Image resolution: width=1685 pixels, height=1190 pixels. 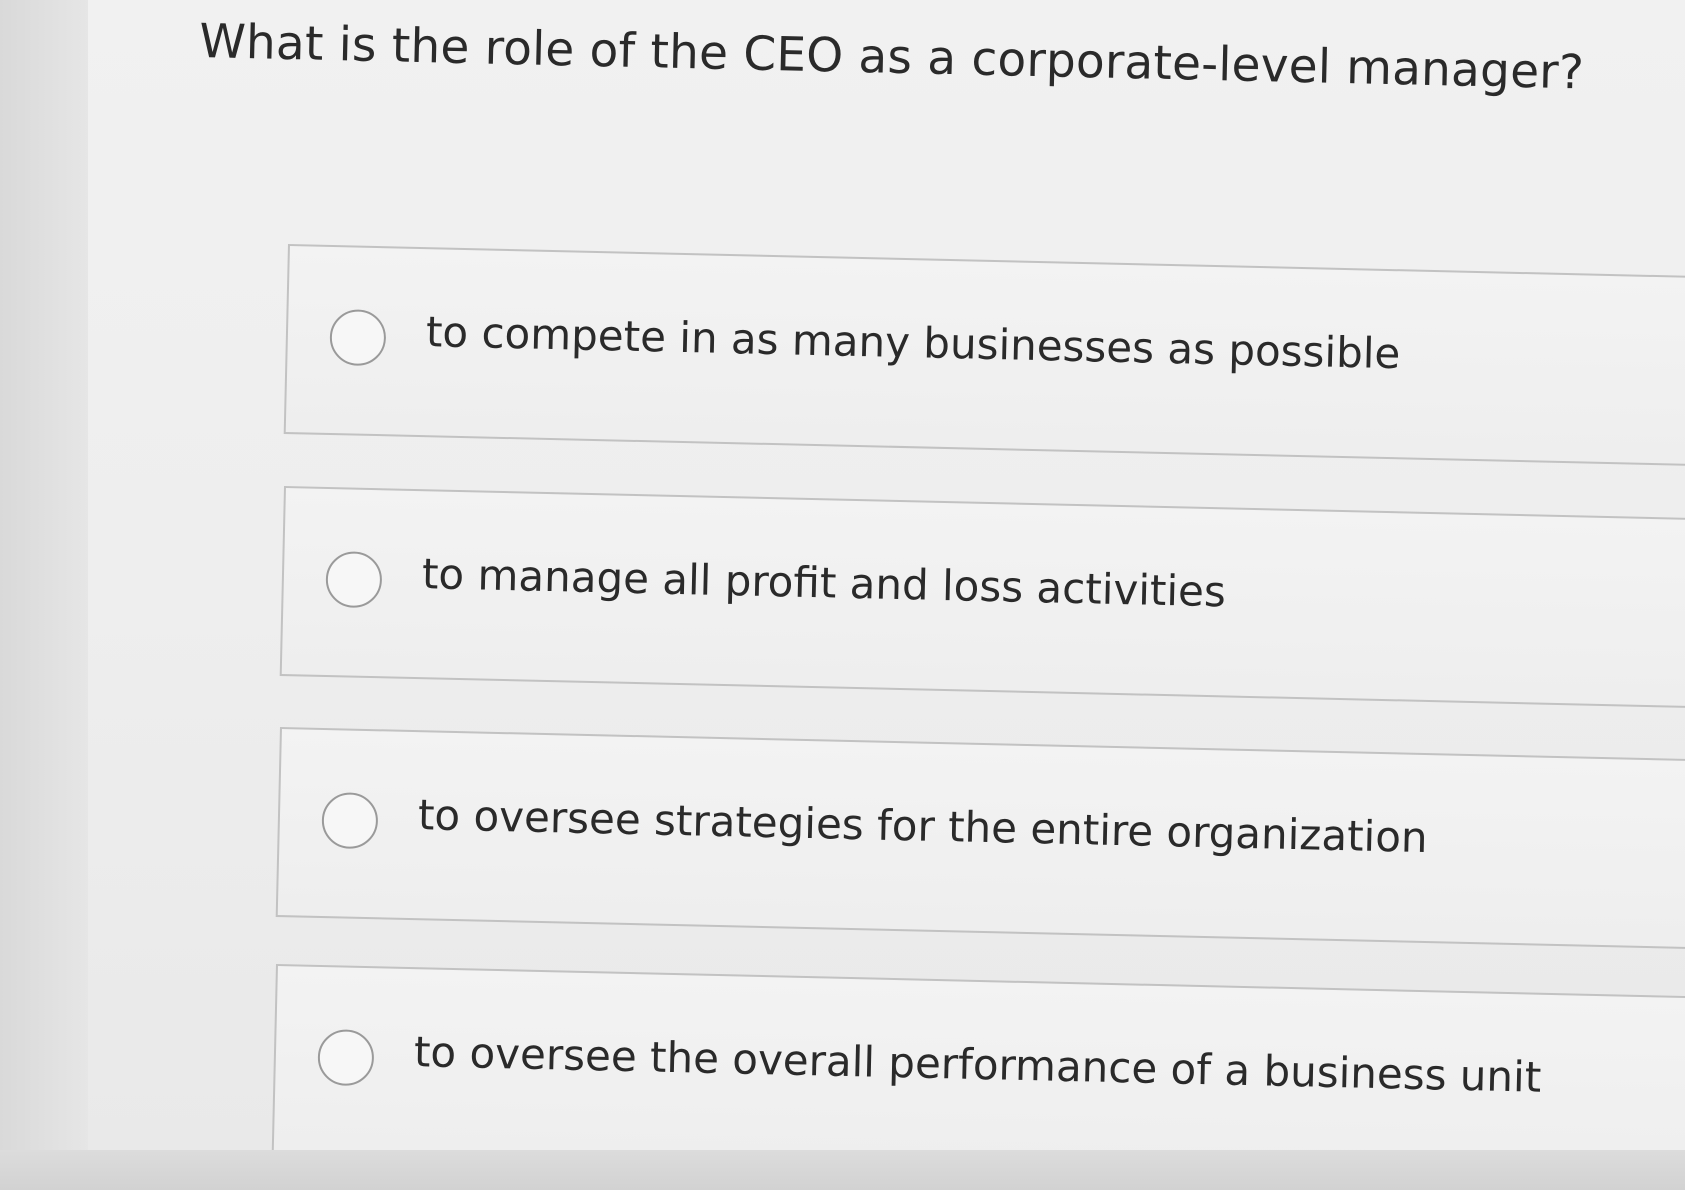 I want to click on screen-edge, so click(x=45, y=595).